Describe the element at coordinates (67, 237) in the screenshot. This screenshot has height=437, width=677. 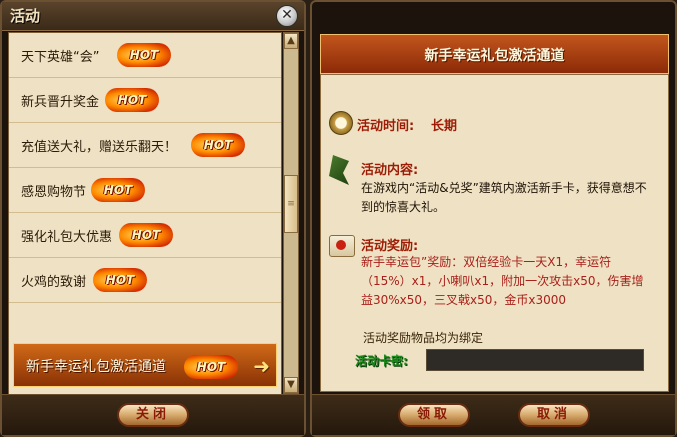
I see `activity-item-label: 强化礼包大优惠` at that location.